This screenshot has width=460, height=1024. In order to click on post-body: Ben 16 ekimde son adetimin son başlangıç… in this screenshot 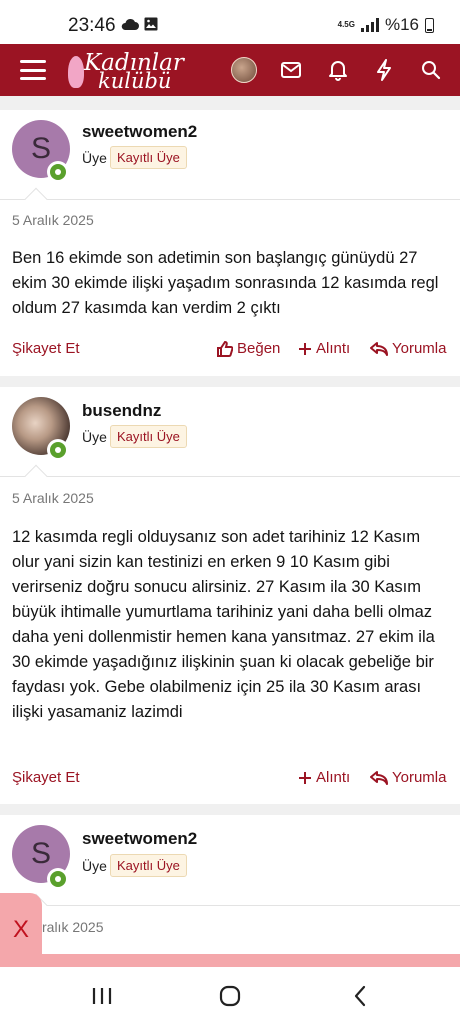, I will do `click(225, 283)`.